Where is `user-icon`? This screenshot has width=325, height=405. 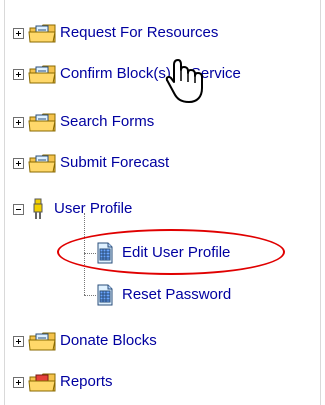
user-icon is located at coordinates (38, 208).